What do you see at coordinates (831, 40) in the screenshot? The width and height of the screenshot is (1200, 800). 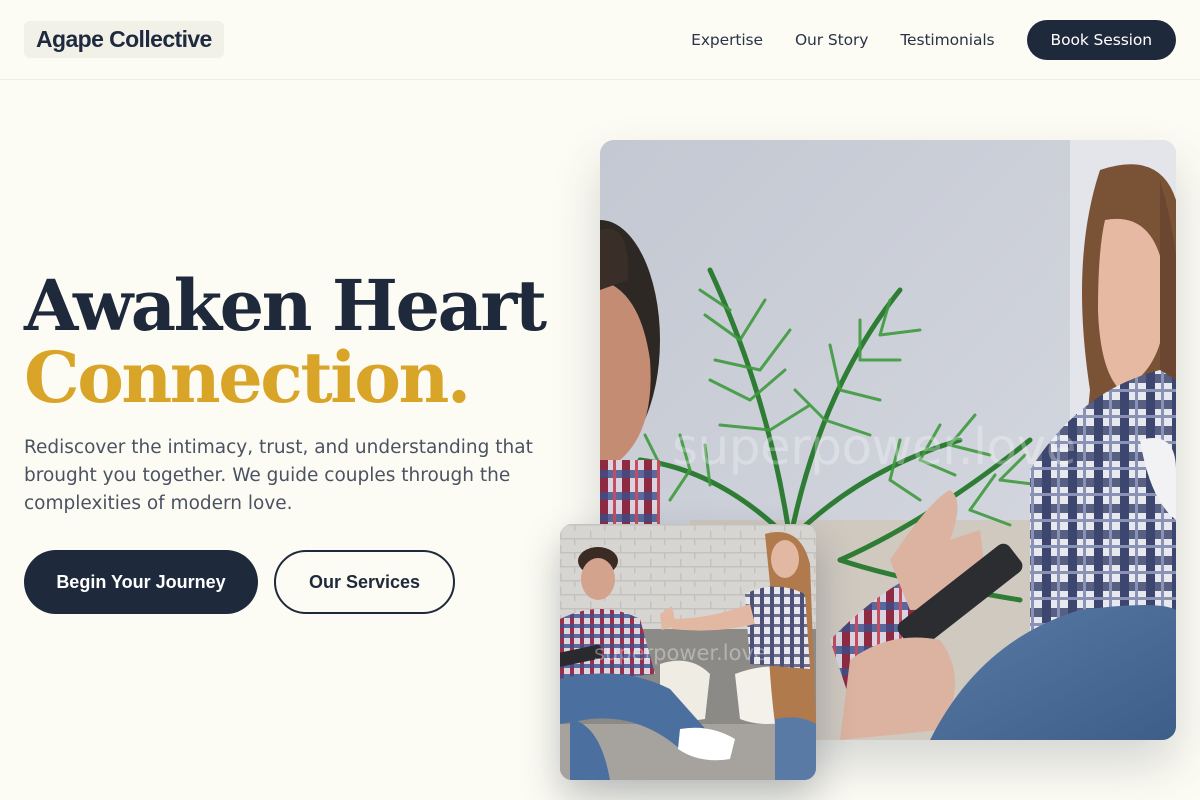 I see `nav-link-our-story: Our Story` at bounding box center [831, 40].